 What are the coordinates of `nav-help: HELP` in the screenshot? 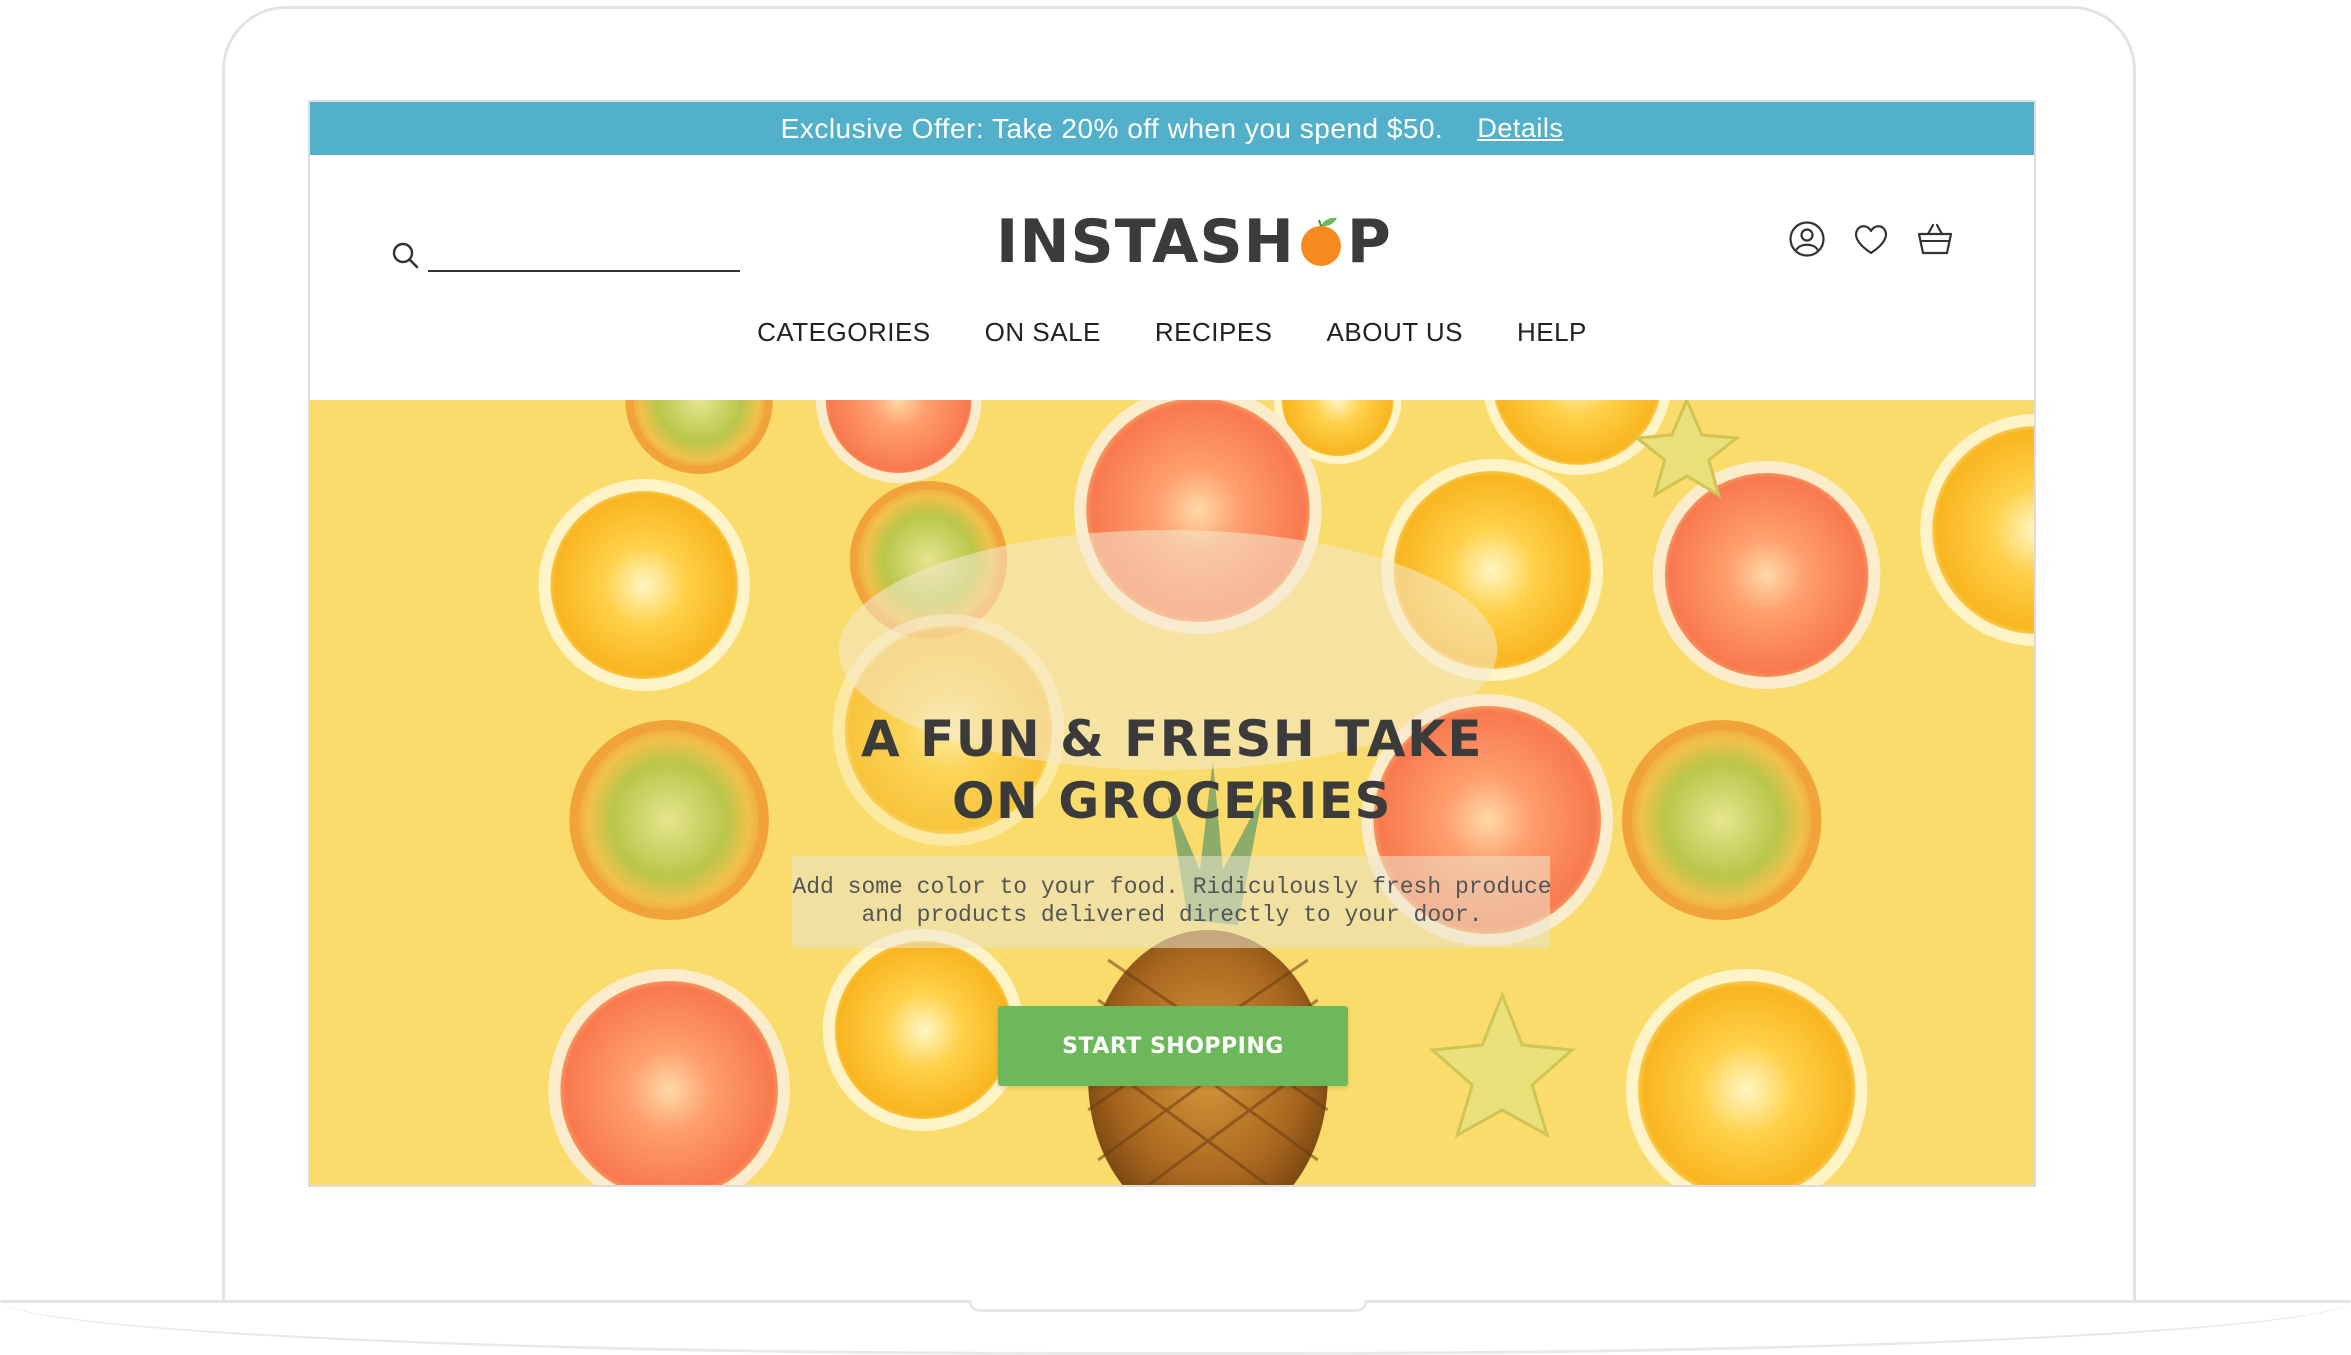 It's located at (1552, 332).